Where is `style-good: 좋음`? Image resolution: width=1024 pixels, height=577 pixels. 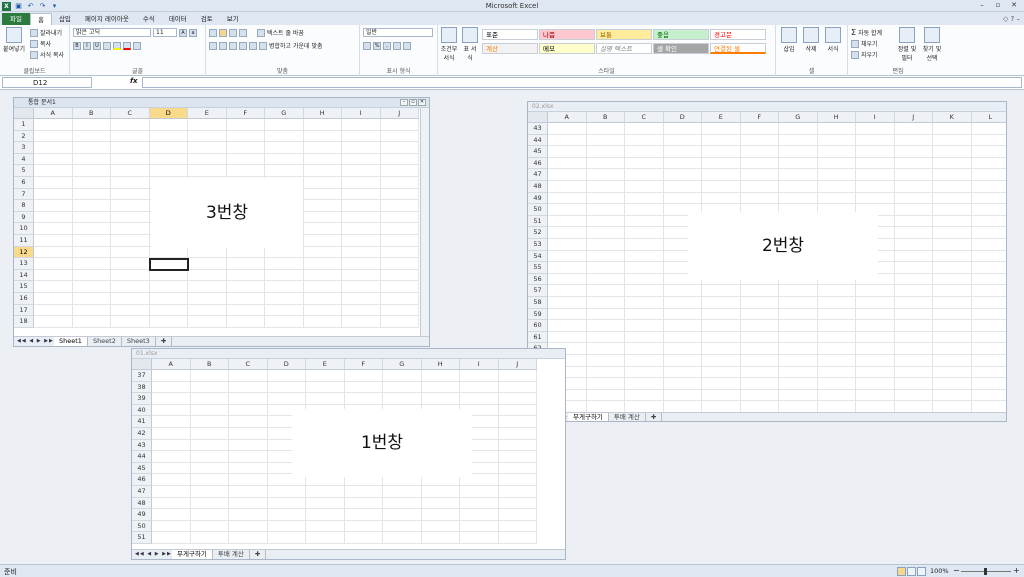
style-good: 좋음 is located at coordinates (681, 34).